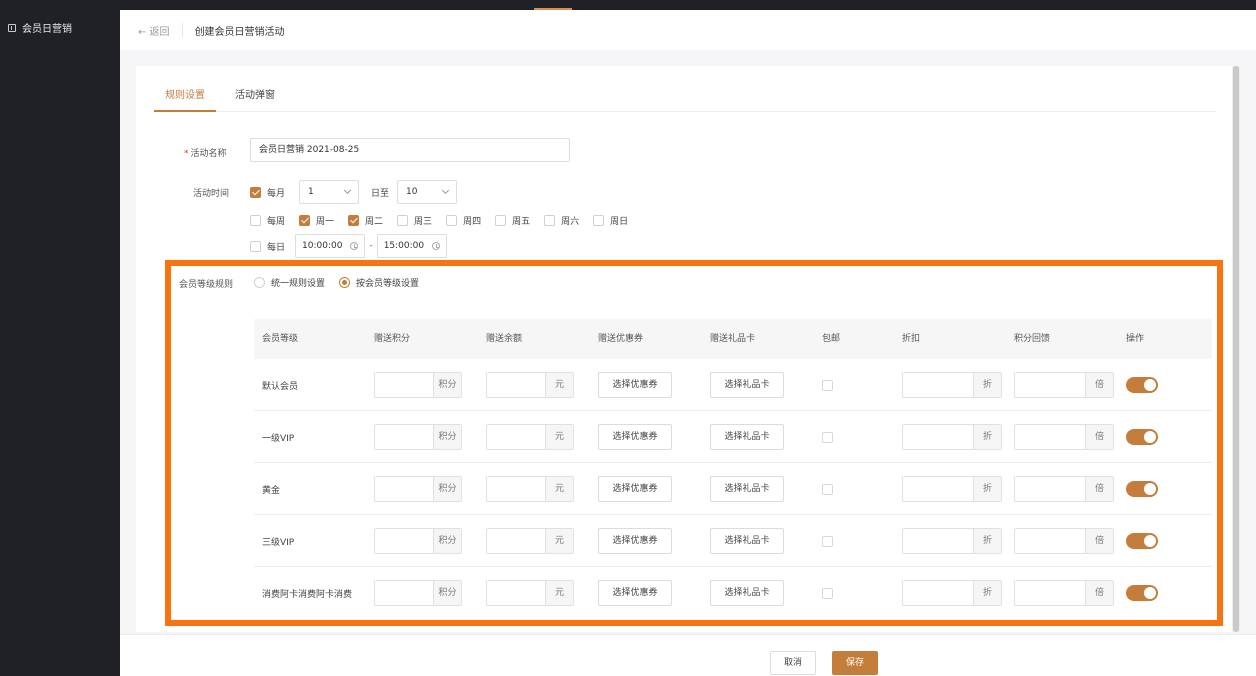 This screenshot has width=1256, height=676. I want to click on weekday-sat: 周六, so click(561, 220).